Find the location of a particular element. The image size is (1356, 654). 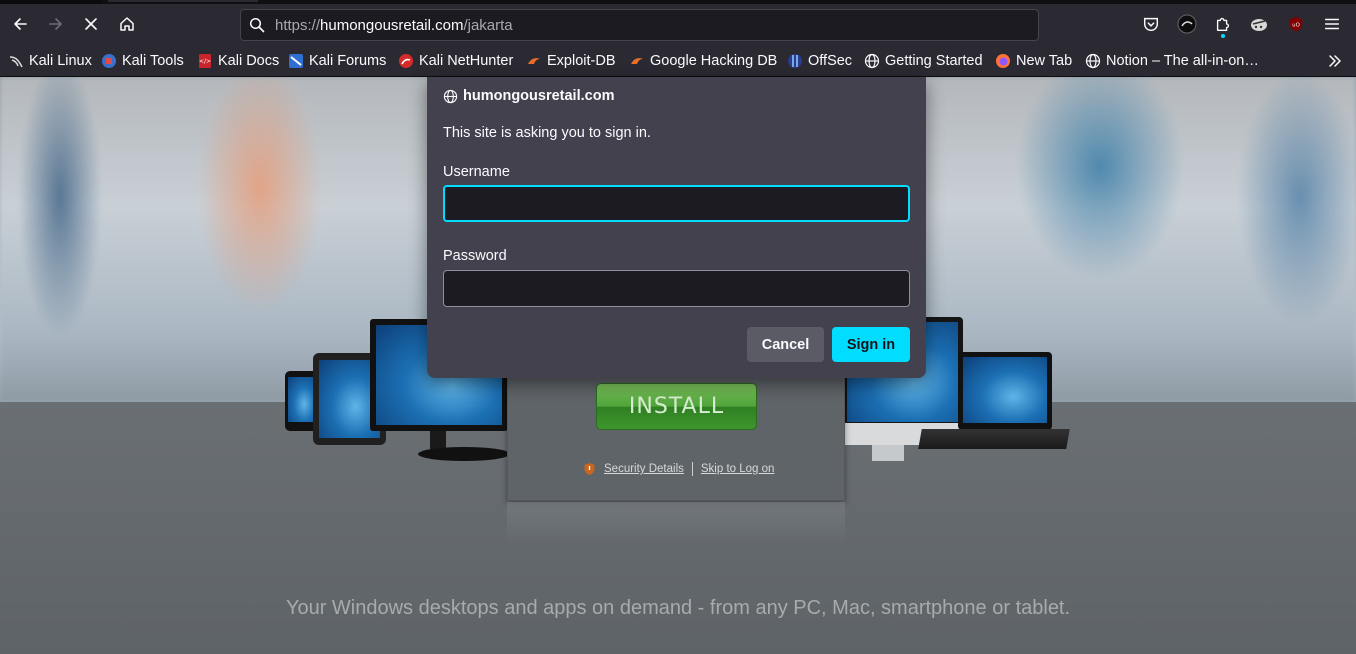

kali-extension-icon is located at coordinates (1187, 24).